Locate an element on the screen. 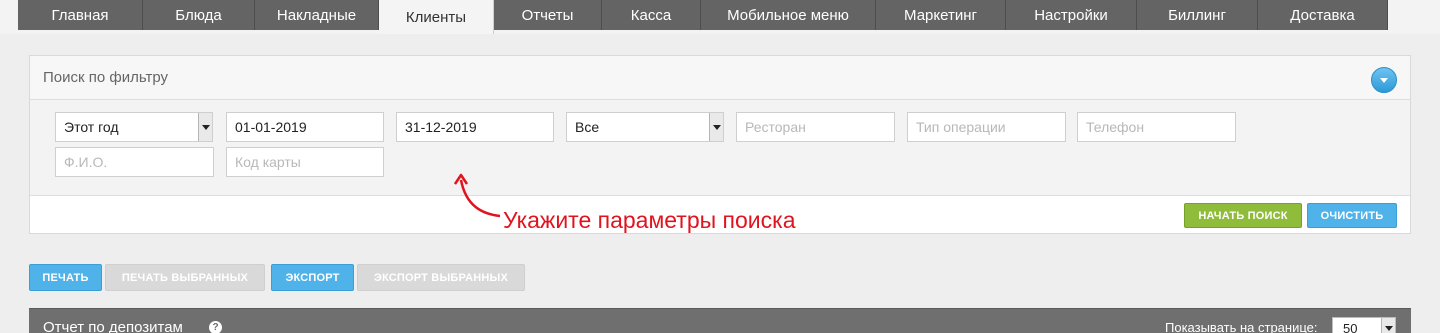 Image resolution: width=1440 pixels, height=333 pixels. tab-delivery: Доставка is located at coordinates (1323, 15).